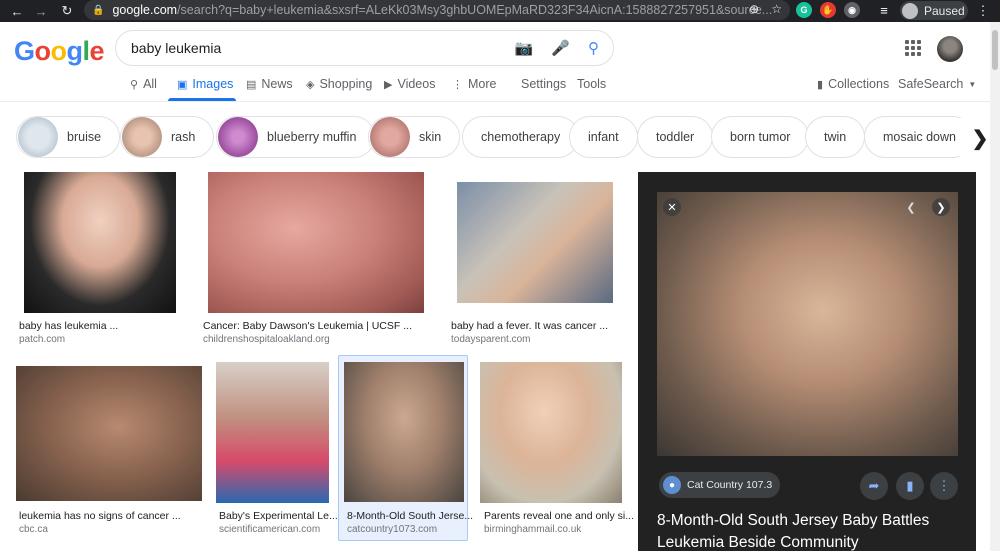  Describe the element at coordinates (42, 339) in the screenshot. I see `result-source: patch.com` at that location.